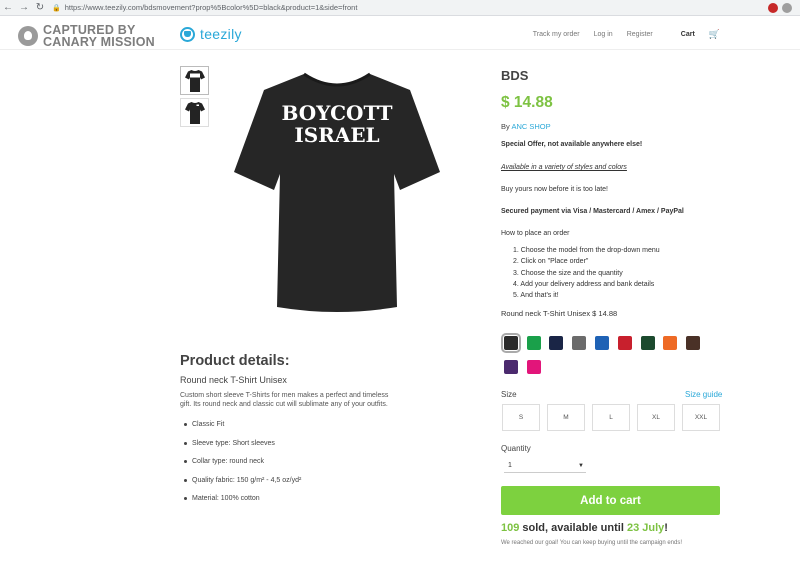 The height and width of the screenshot is (563, 800). Describe the element at coordinates (187, 34) in the screenshot. I see `teezily-logo-icon` at that location.